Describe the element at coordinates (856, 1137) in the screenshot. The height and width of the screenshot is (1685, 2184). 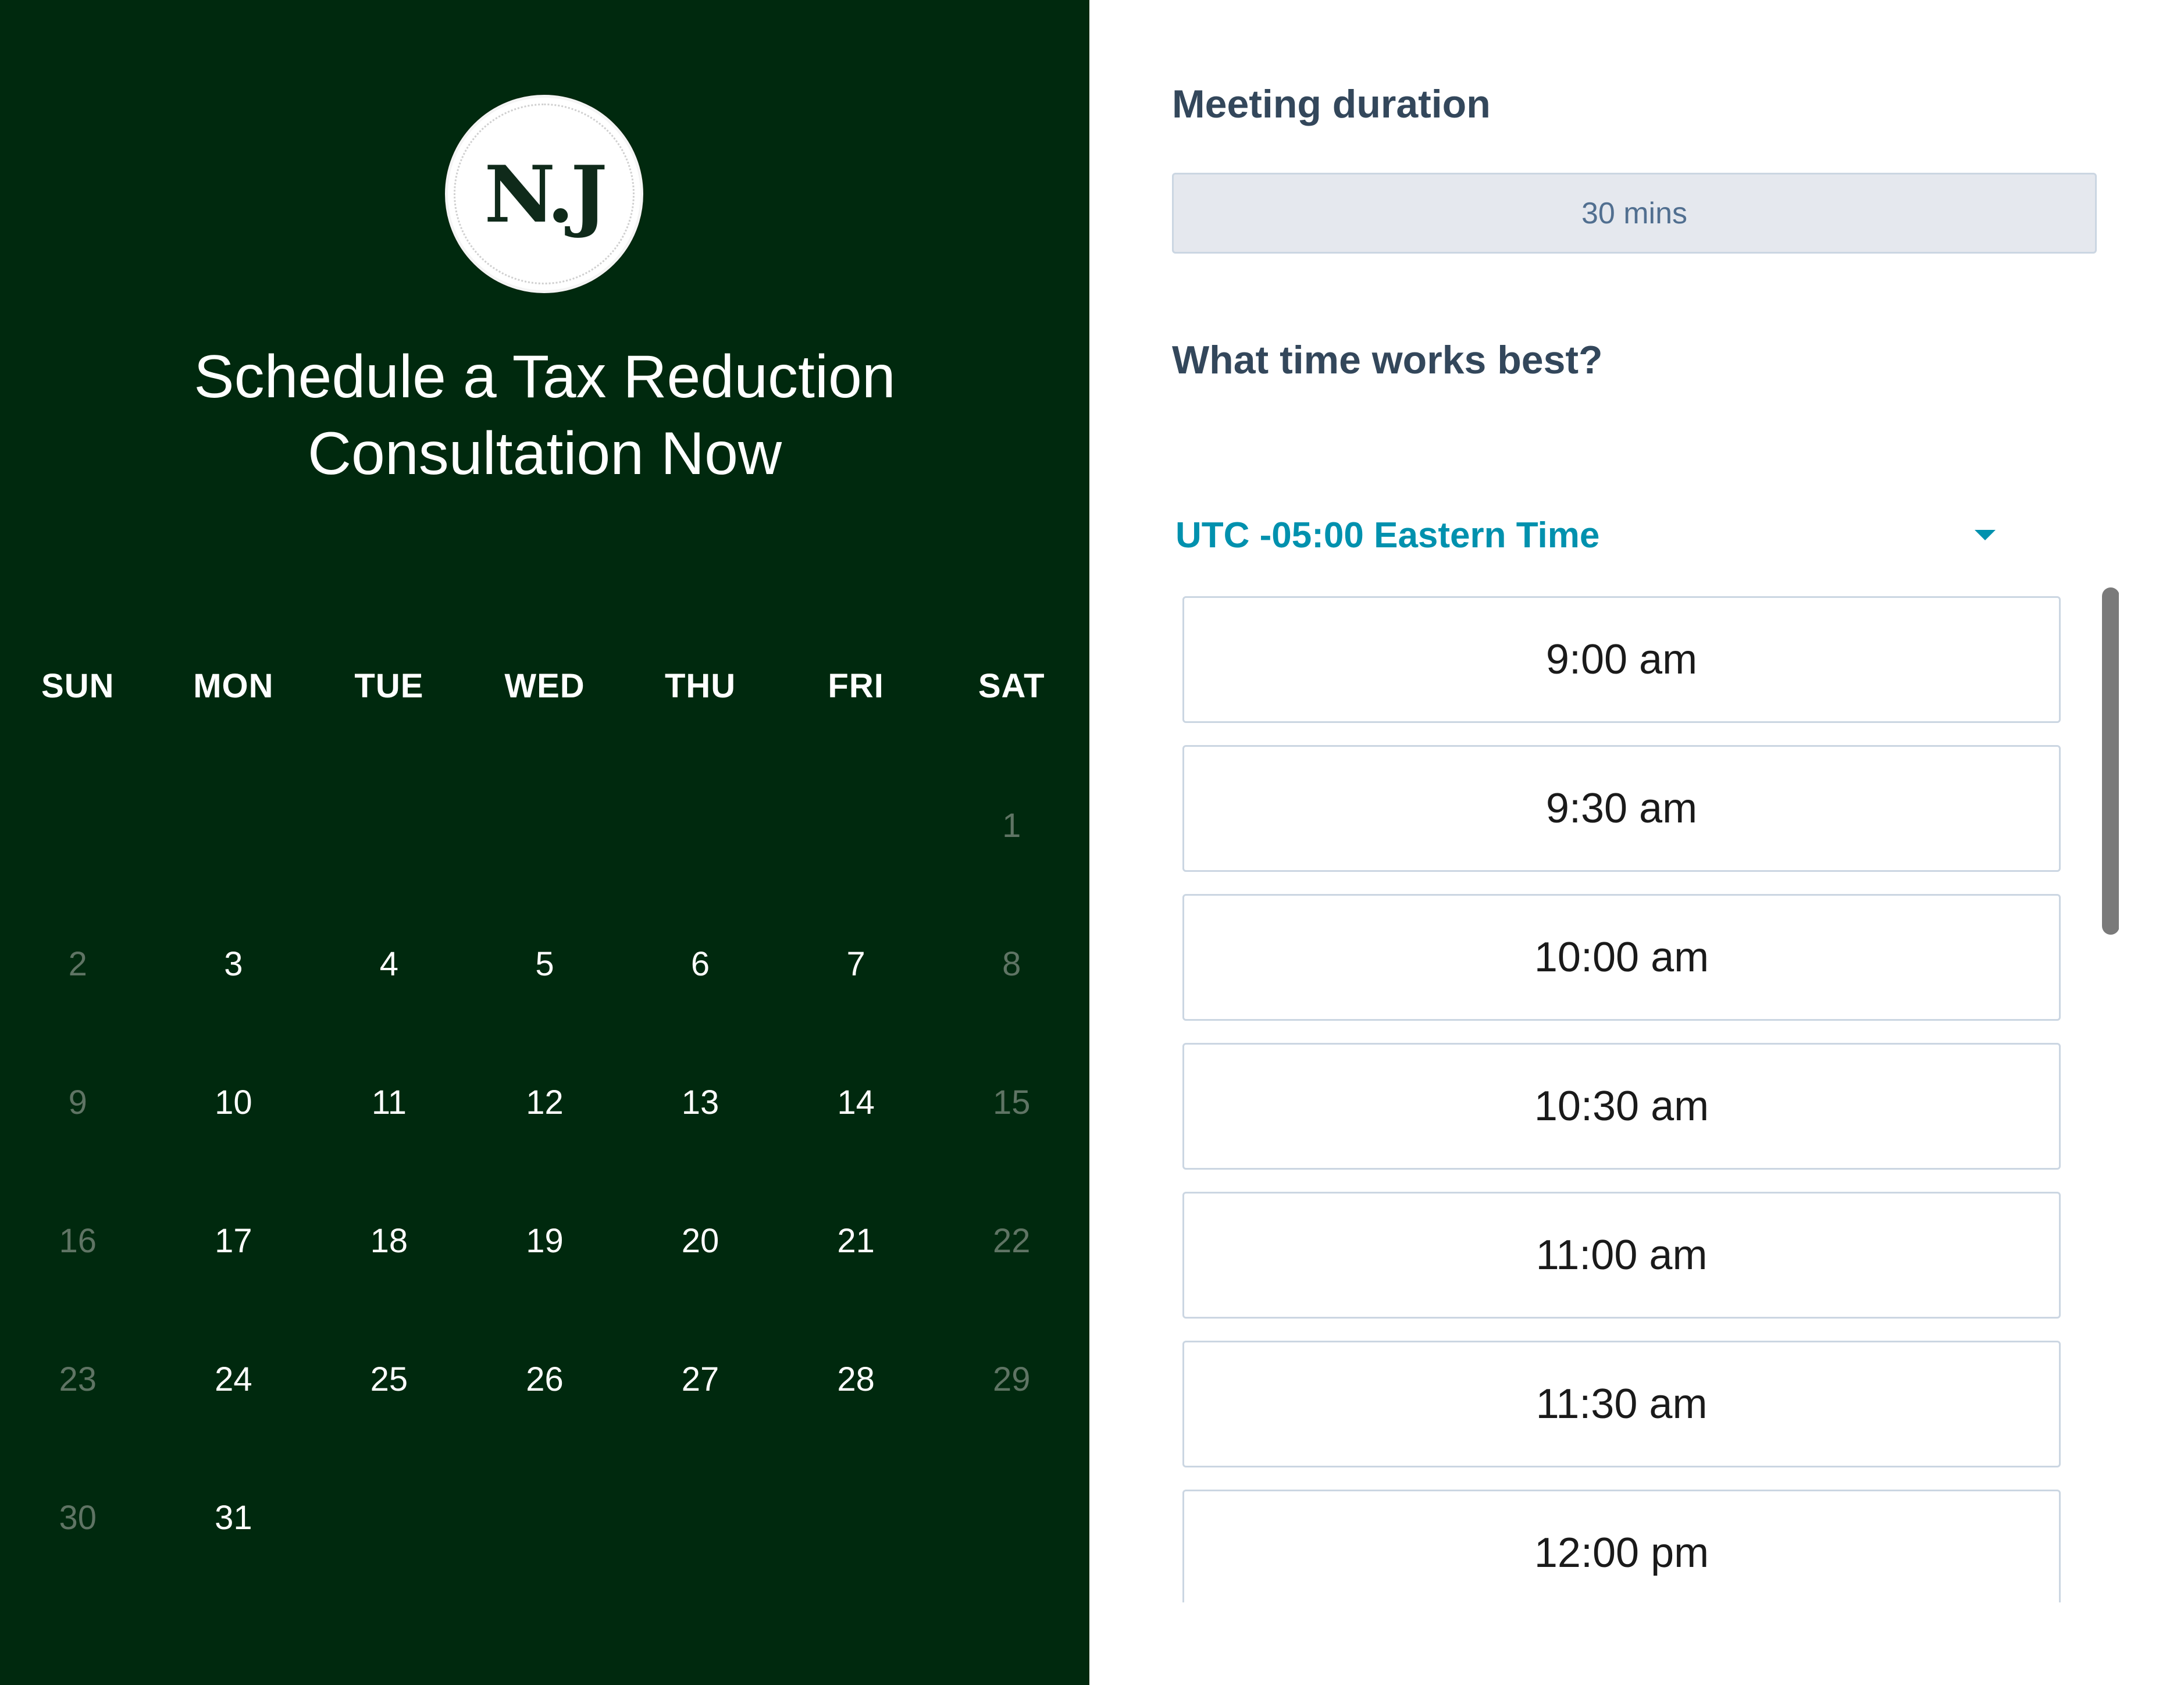
I see `calendar-day-available: 14` at that location.